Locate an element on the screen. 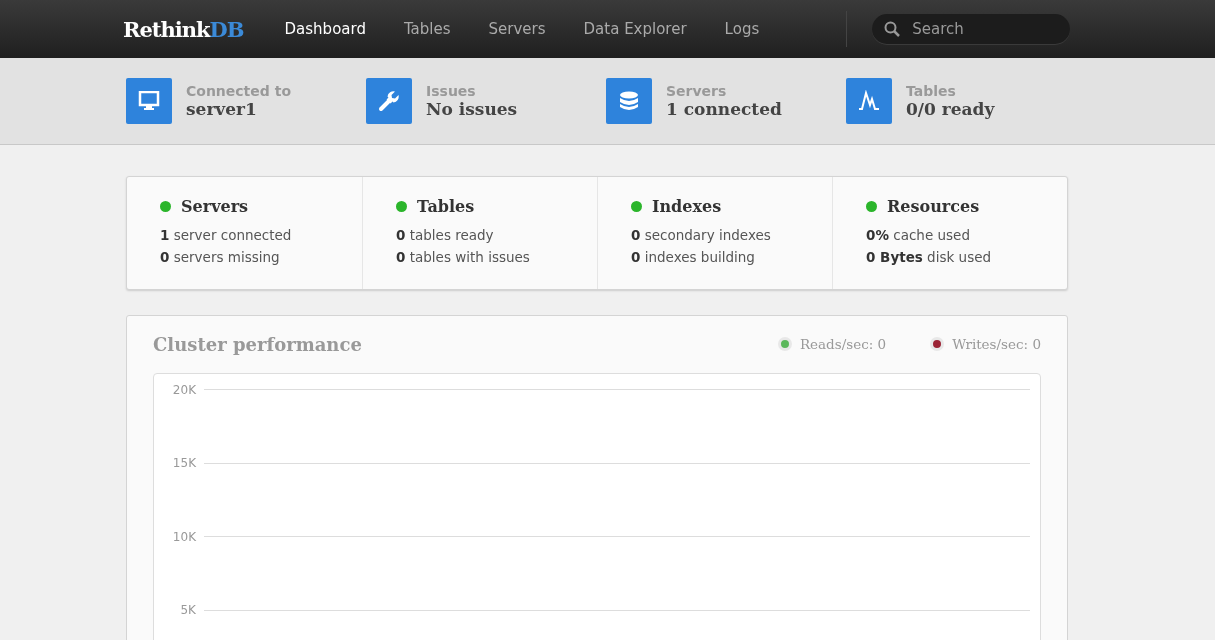 The height and width of the screenshot is (640, 1215). nav-link: Servers is located at coordinates (517, 29).